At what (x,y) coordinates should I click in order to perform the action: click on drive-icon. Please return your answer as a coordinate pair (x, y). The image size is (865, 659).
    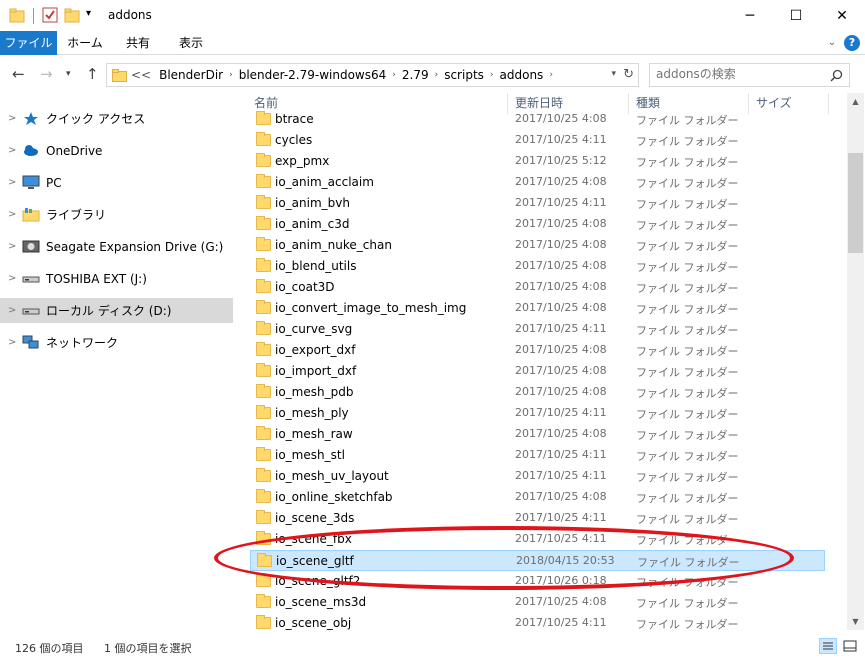
    Looking at the image, I should click on (31, 246).